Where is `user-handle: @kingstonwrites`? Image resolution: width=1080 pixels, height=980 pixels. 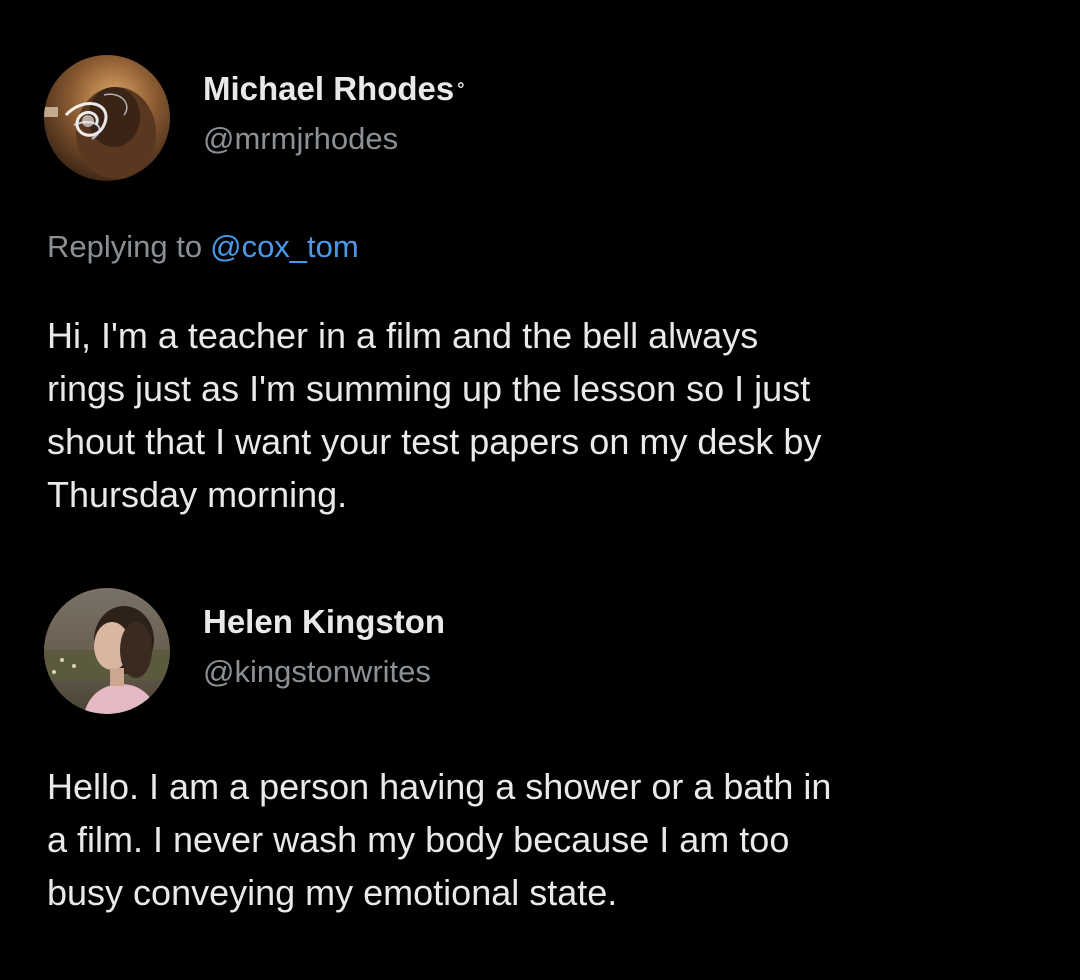
user-handle: @kingstonwrites is located at coordinates (324, 672).